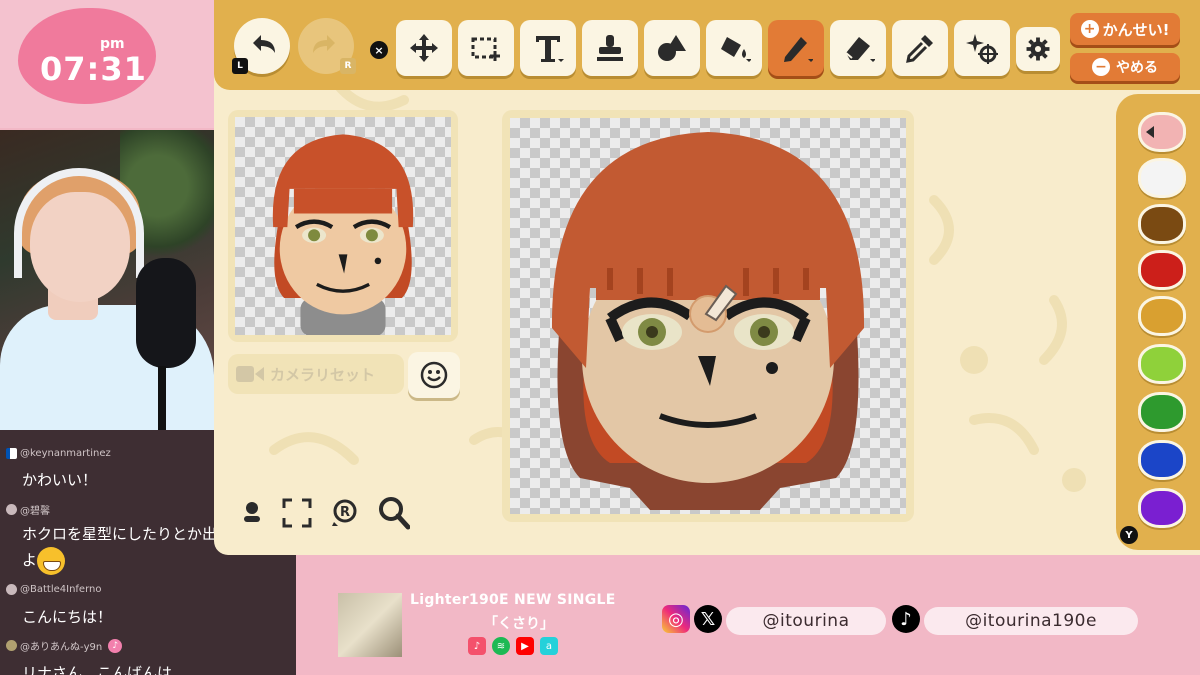 The height and width of the screenshot is (675, 1200). I want to click on pen-icon, so click(798, 49).